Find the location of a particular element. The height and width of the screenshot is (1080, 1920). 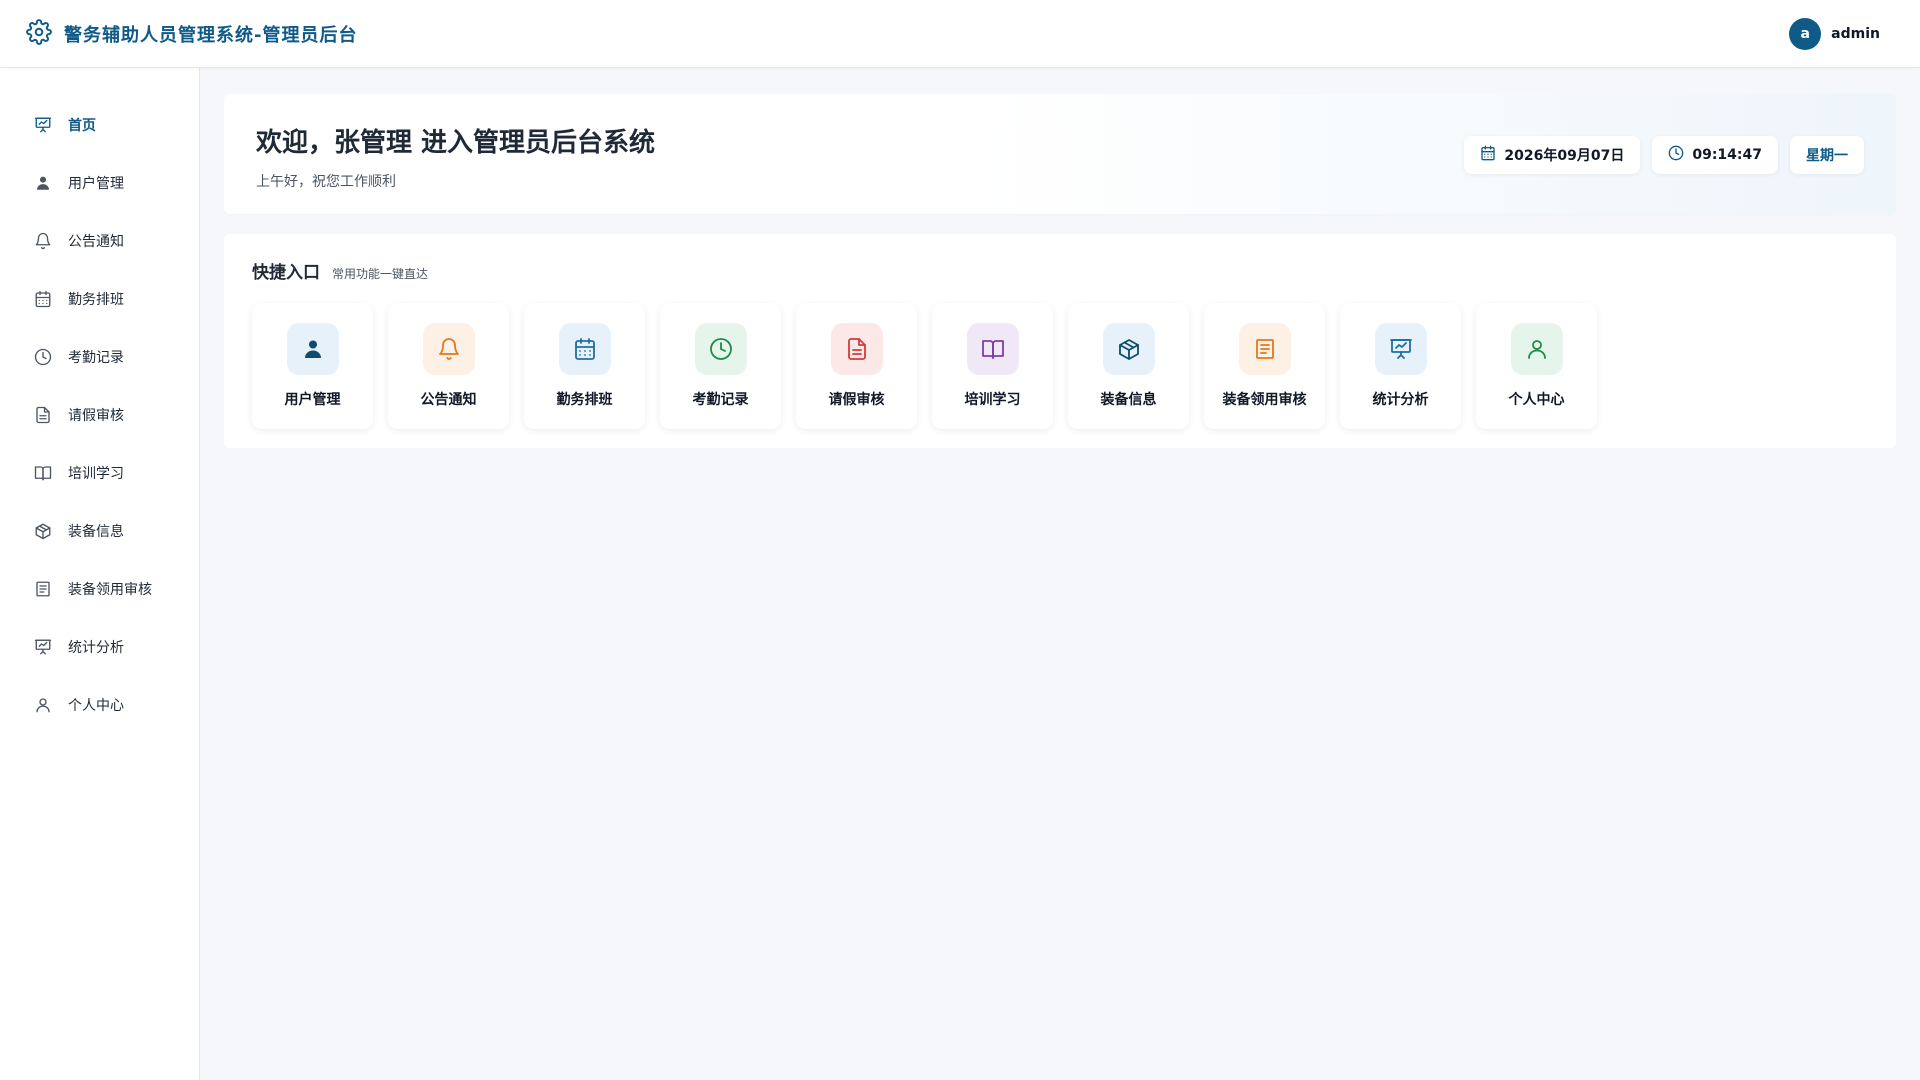

sidebar-item-label: 用户管理 is located at coordinates (96, 184).